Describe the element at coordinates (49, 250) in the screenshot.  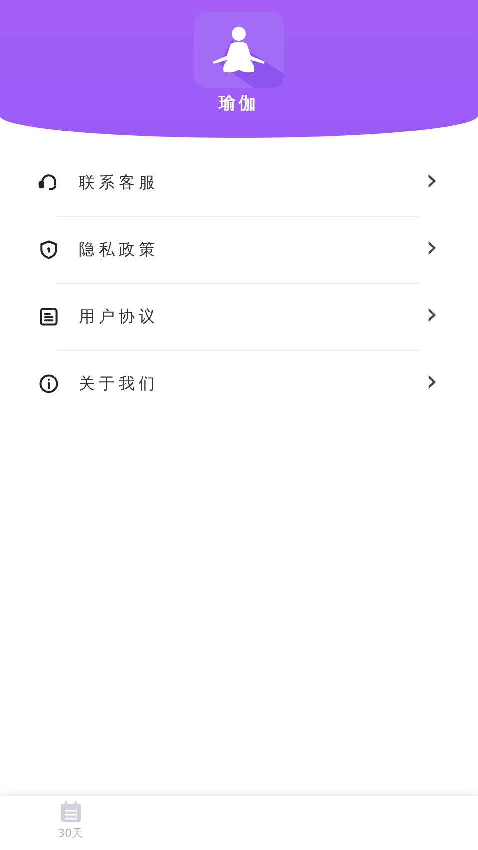
I see `shield-lock-icon` at that location.